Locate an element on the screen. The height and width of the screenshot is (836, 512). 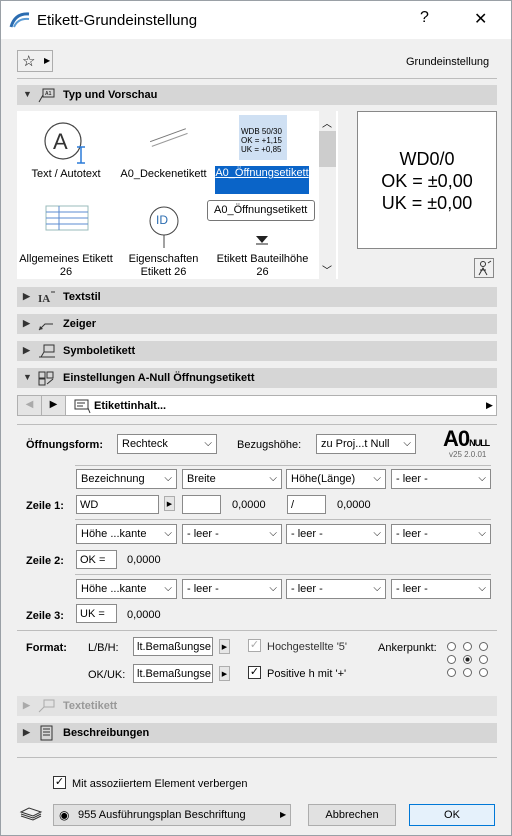
section-typ-und-vorschau: ▼ A1 Typ und Vorschau is located at coordinates (257, 95).